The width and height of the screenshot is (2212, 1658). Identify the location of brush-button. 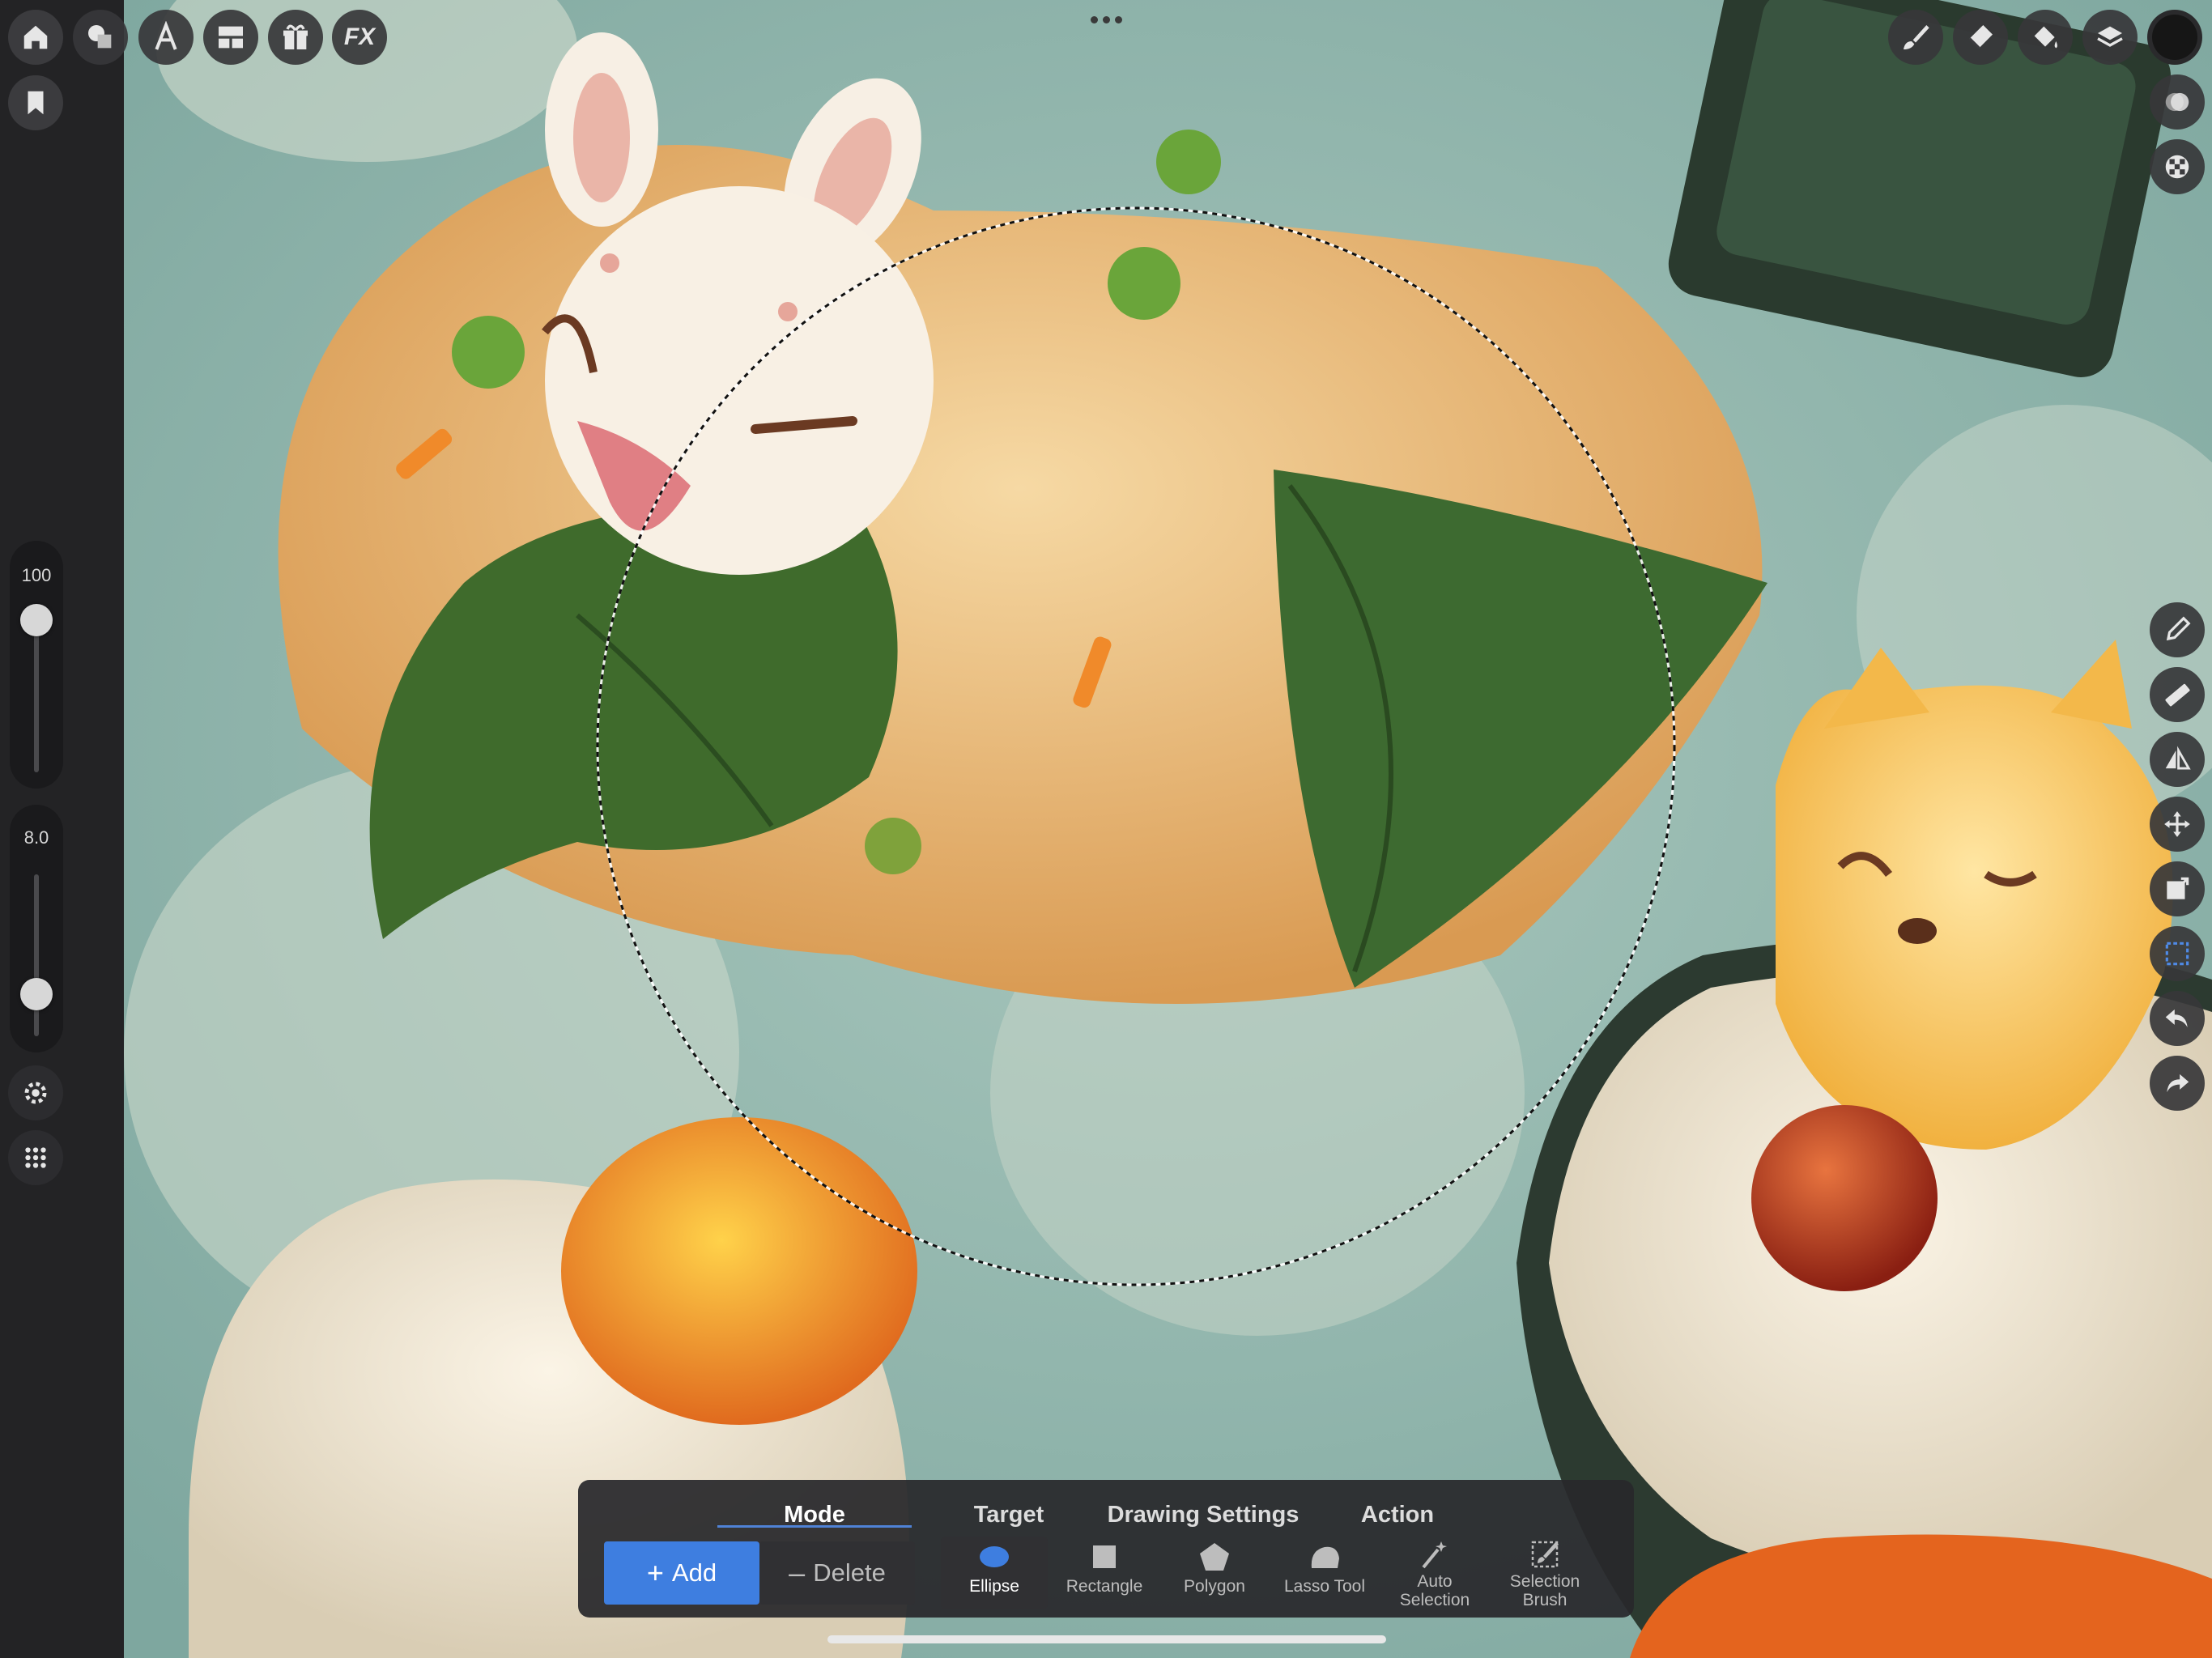
(1915, 37).